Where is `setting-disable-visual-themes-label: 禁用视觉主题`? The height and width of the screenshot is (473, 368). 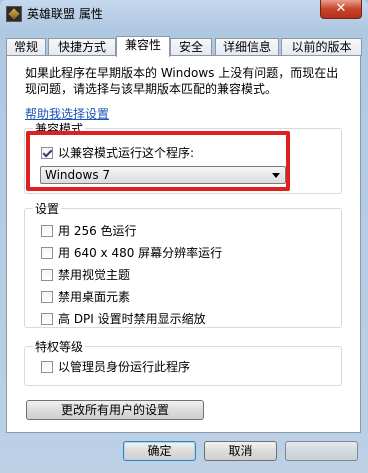 setting-disable-visual-themes-label: 禁用视觉主题 is located at coordinates (94, 275).